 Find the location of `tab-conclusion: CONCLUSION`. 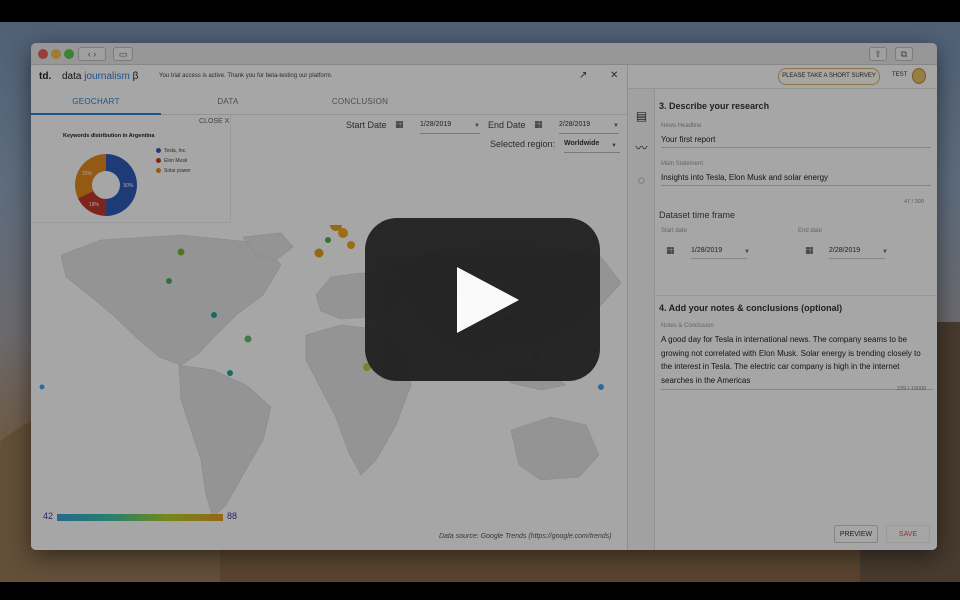

tab-conclusion: CONCLUSION is located at coordinates (360, 102).